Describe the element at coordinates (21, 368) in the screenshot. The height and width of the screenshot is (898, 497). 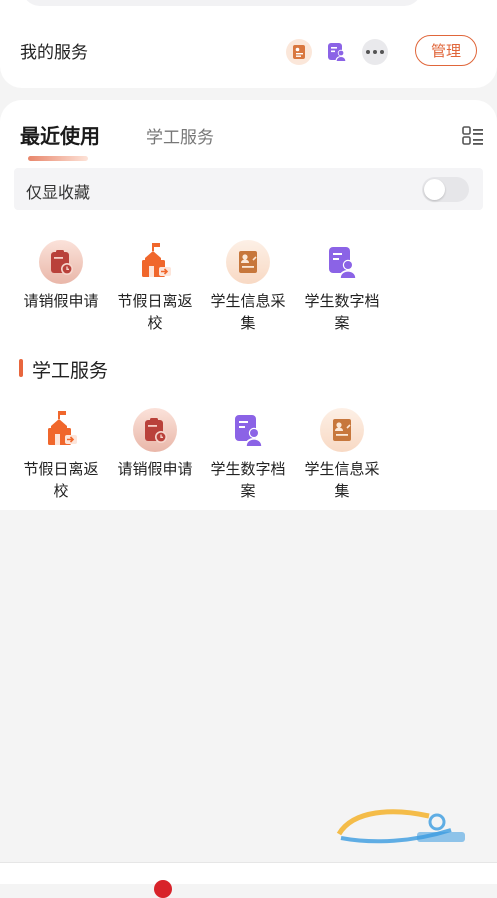
I see `section-accent-bar` at that location.